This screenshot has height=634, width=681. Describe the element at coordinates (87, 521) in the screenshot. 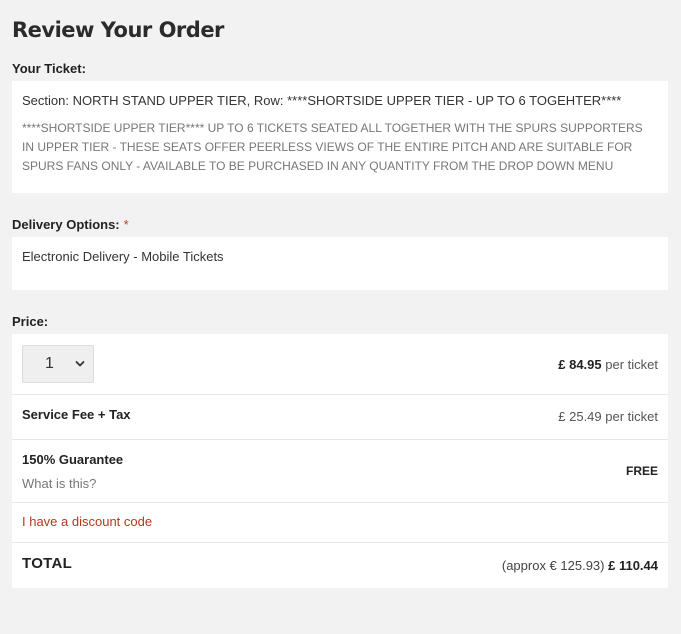

I see `discount-code-link: I have a discount code` at that location.